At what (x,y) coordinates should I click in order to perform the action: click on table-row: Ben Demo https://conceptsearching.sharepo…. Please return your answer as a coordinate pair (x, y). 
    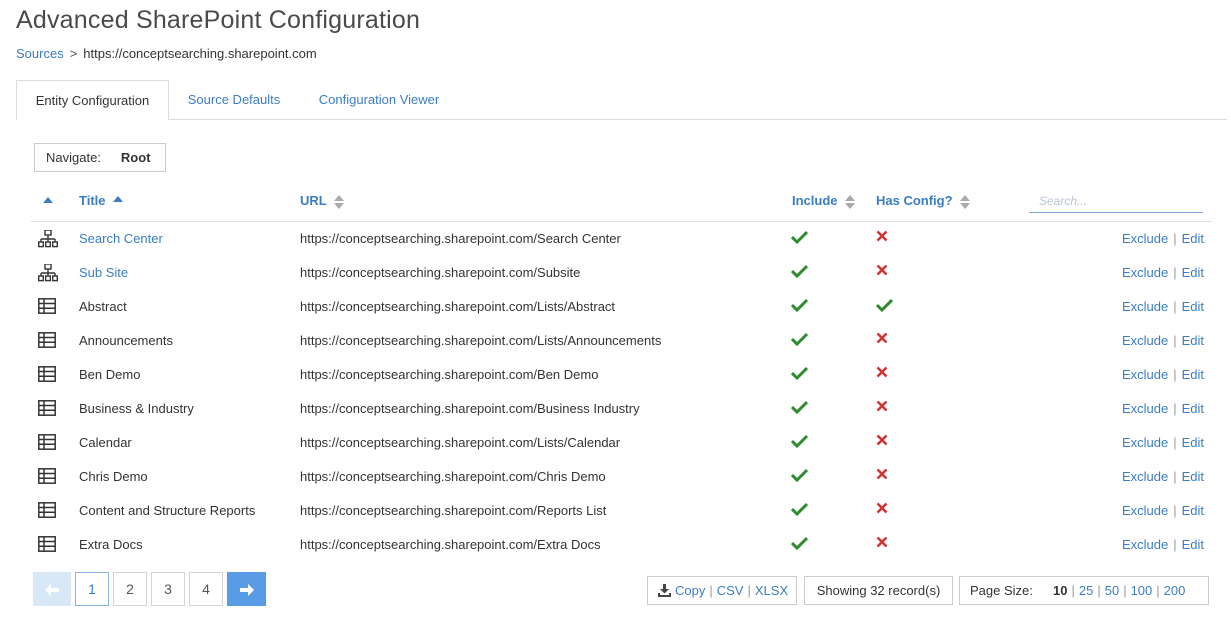
    Looking at the image, I should click on (621, 375).